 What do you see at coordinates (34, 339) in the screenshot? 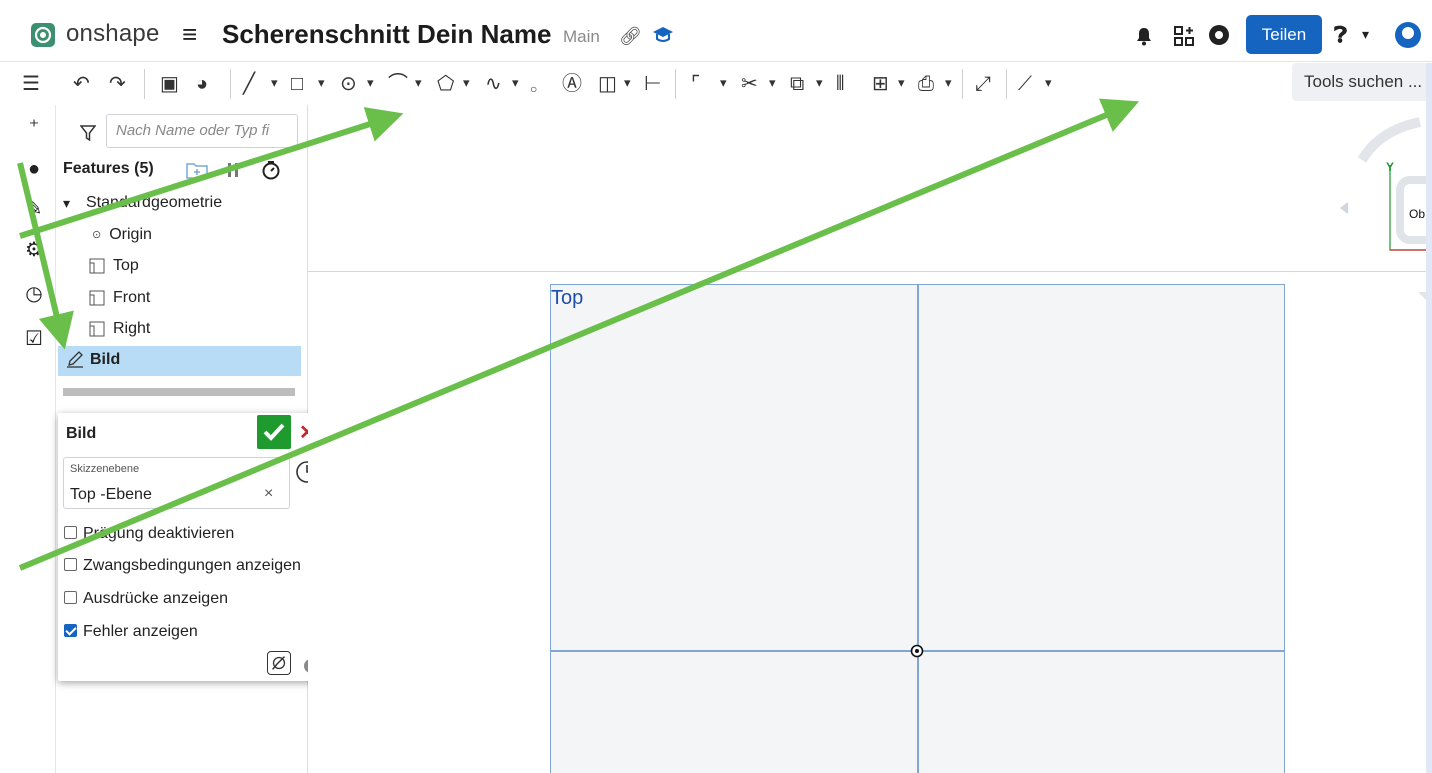
I see `checklist-icon: ☑` at bounding box center [34, 339].